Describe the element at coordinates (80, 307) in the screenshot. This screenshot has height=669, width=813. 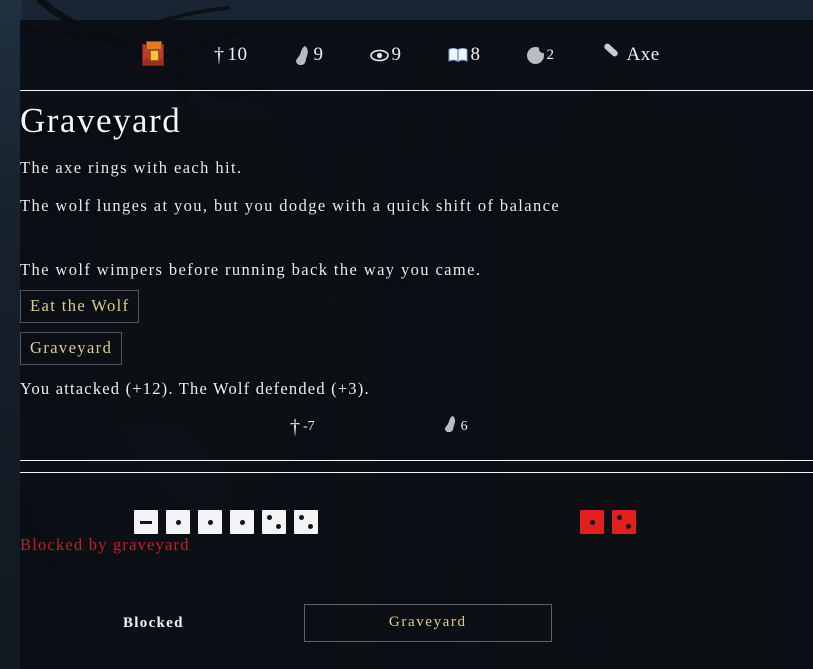
I see `choice-eat-the-wolf: Eat the Wolf` at that location.